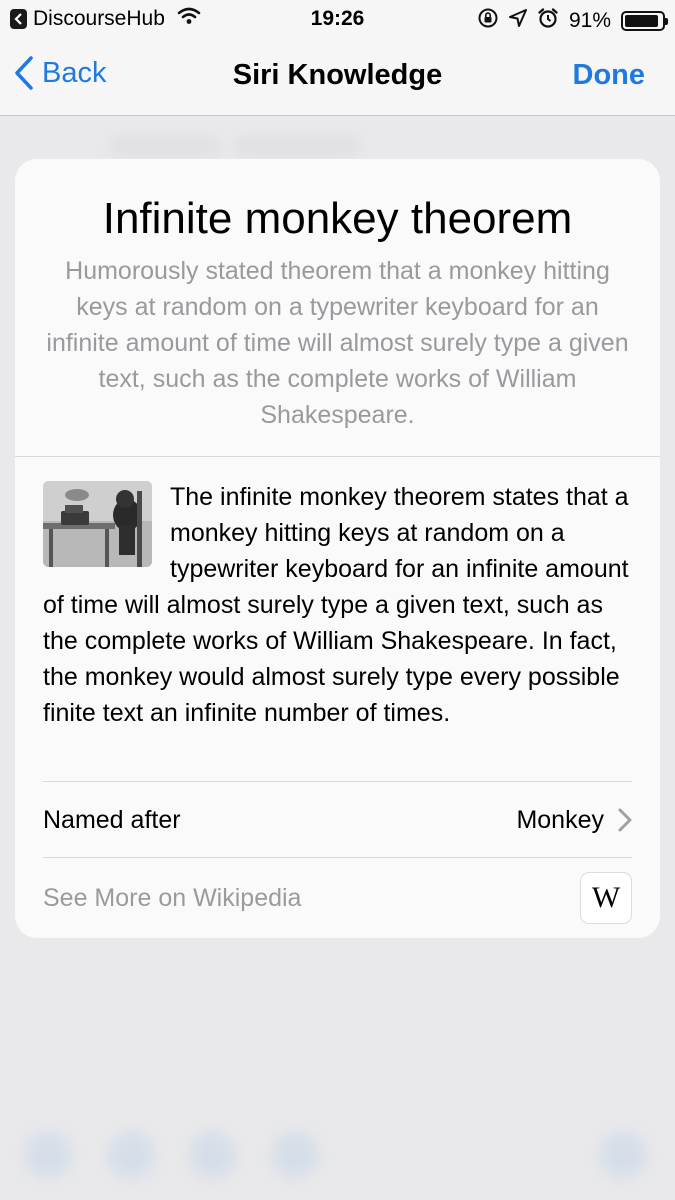  What do you see at coordinates (548, 21) in the screenshot?
I see `alarm-icon` at bounding box center [548, 21].